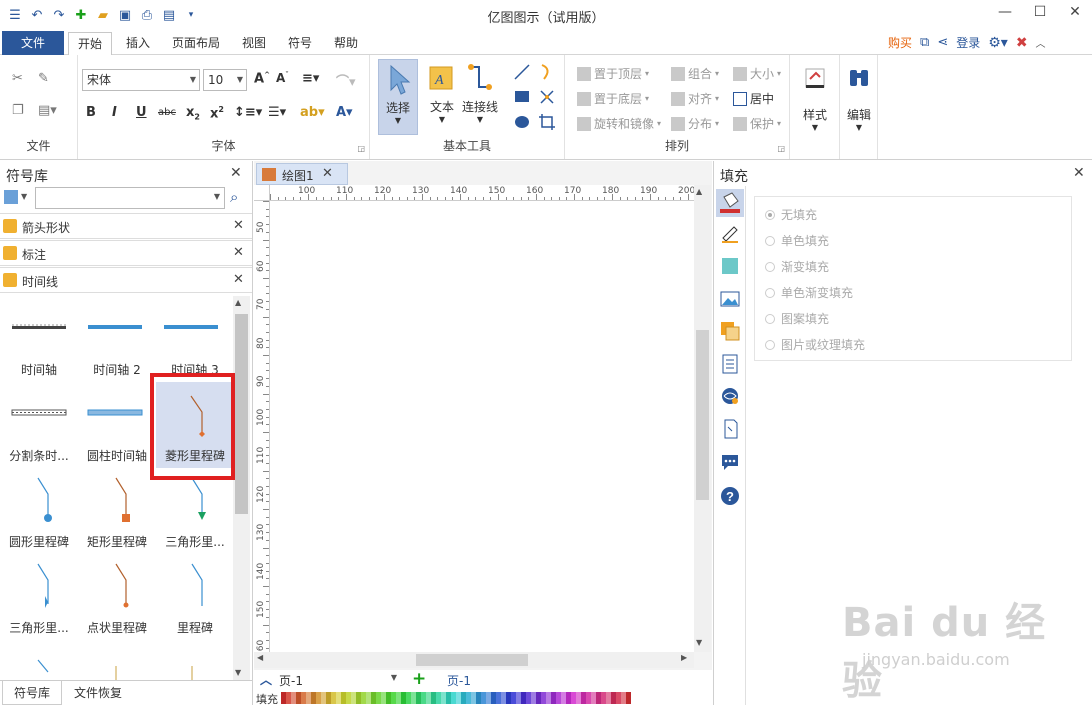  I want to click on plugin-icon: ✖, so click(1022, 43).